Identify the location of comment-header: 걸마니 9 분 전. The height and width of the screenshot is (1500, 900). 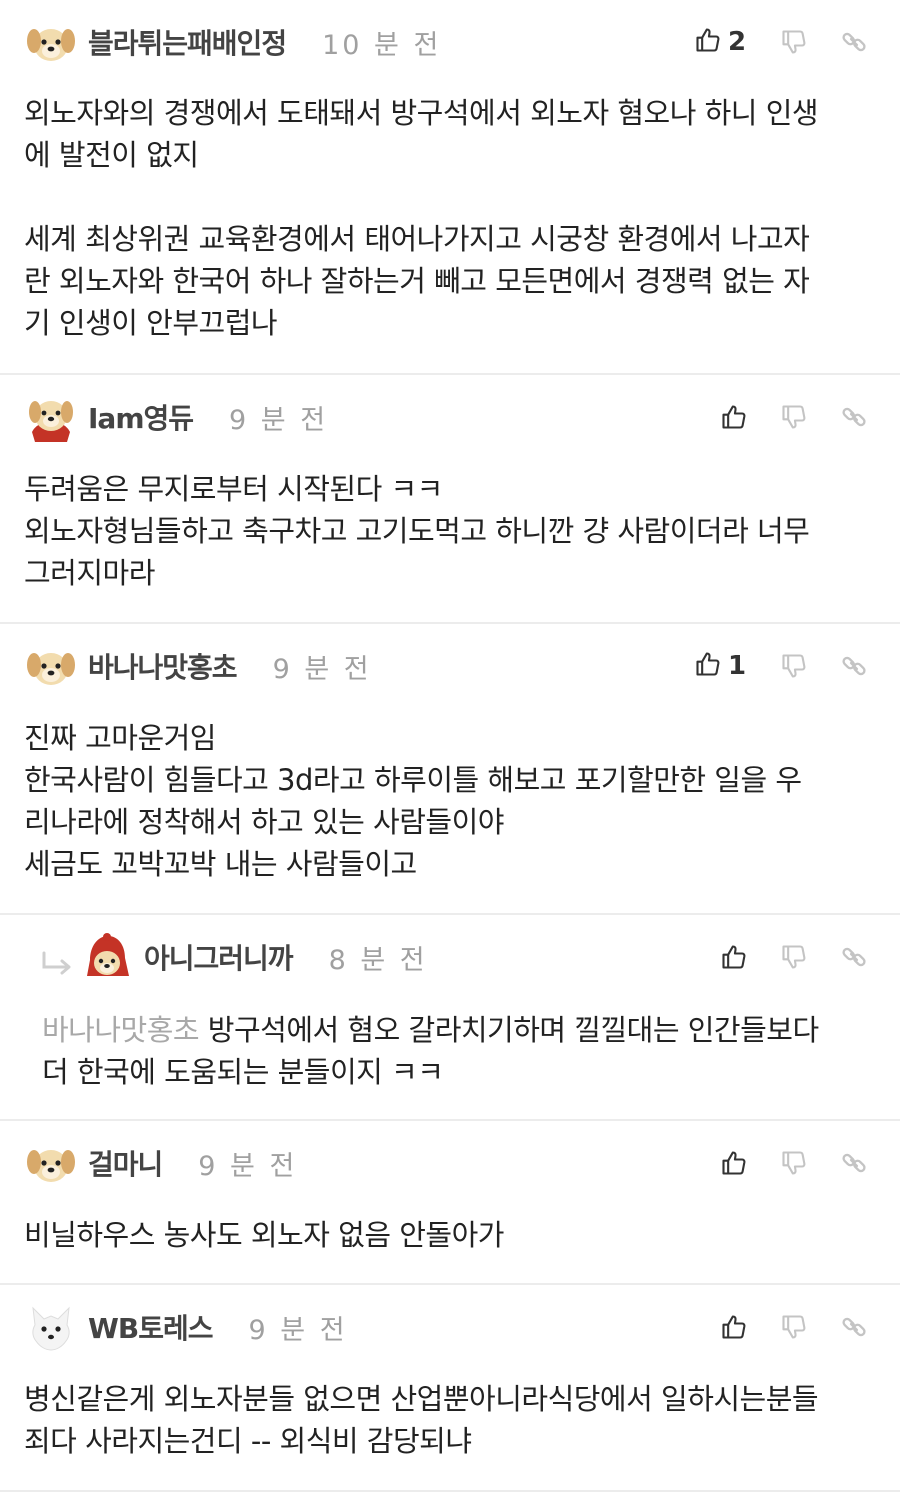
(160, 1163).